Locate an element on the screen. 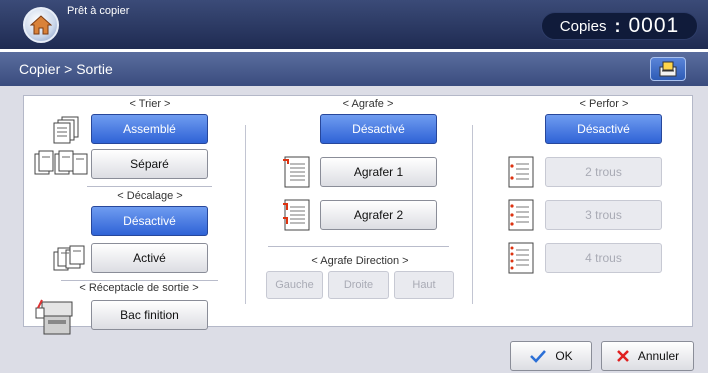 The image size is (708, 373). breadcrumb: Copier > Sortie is located at coordinates (66, 69).